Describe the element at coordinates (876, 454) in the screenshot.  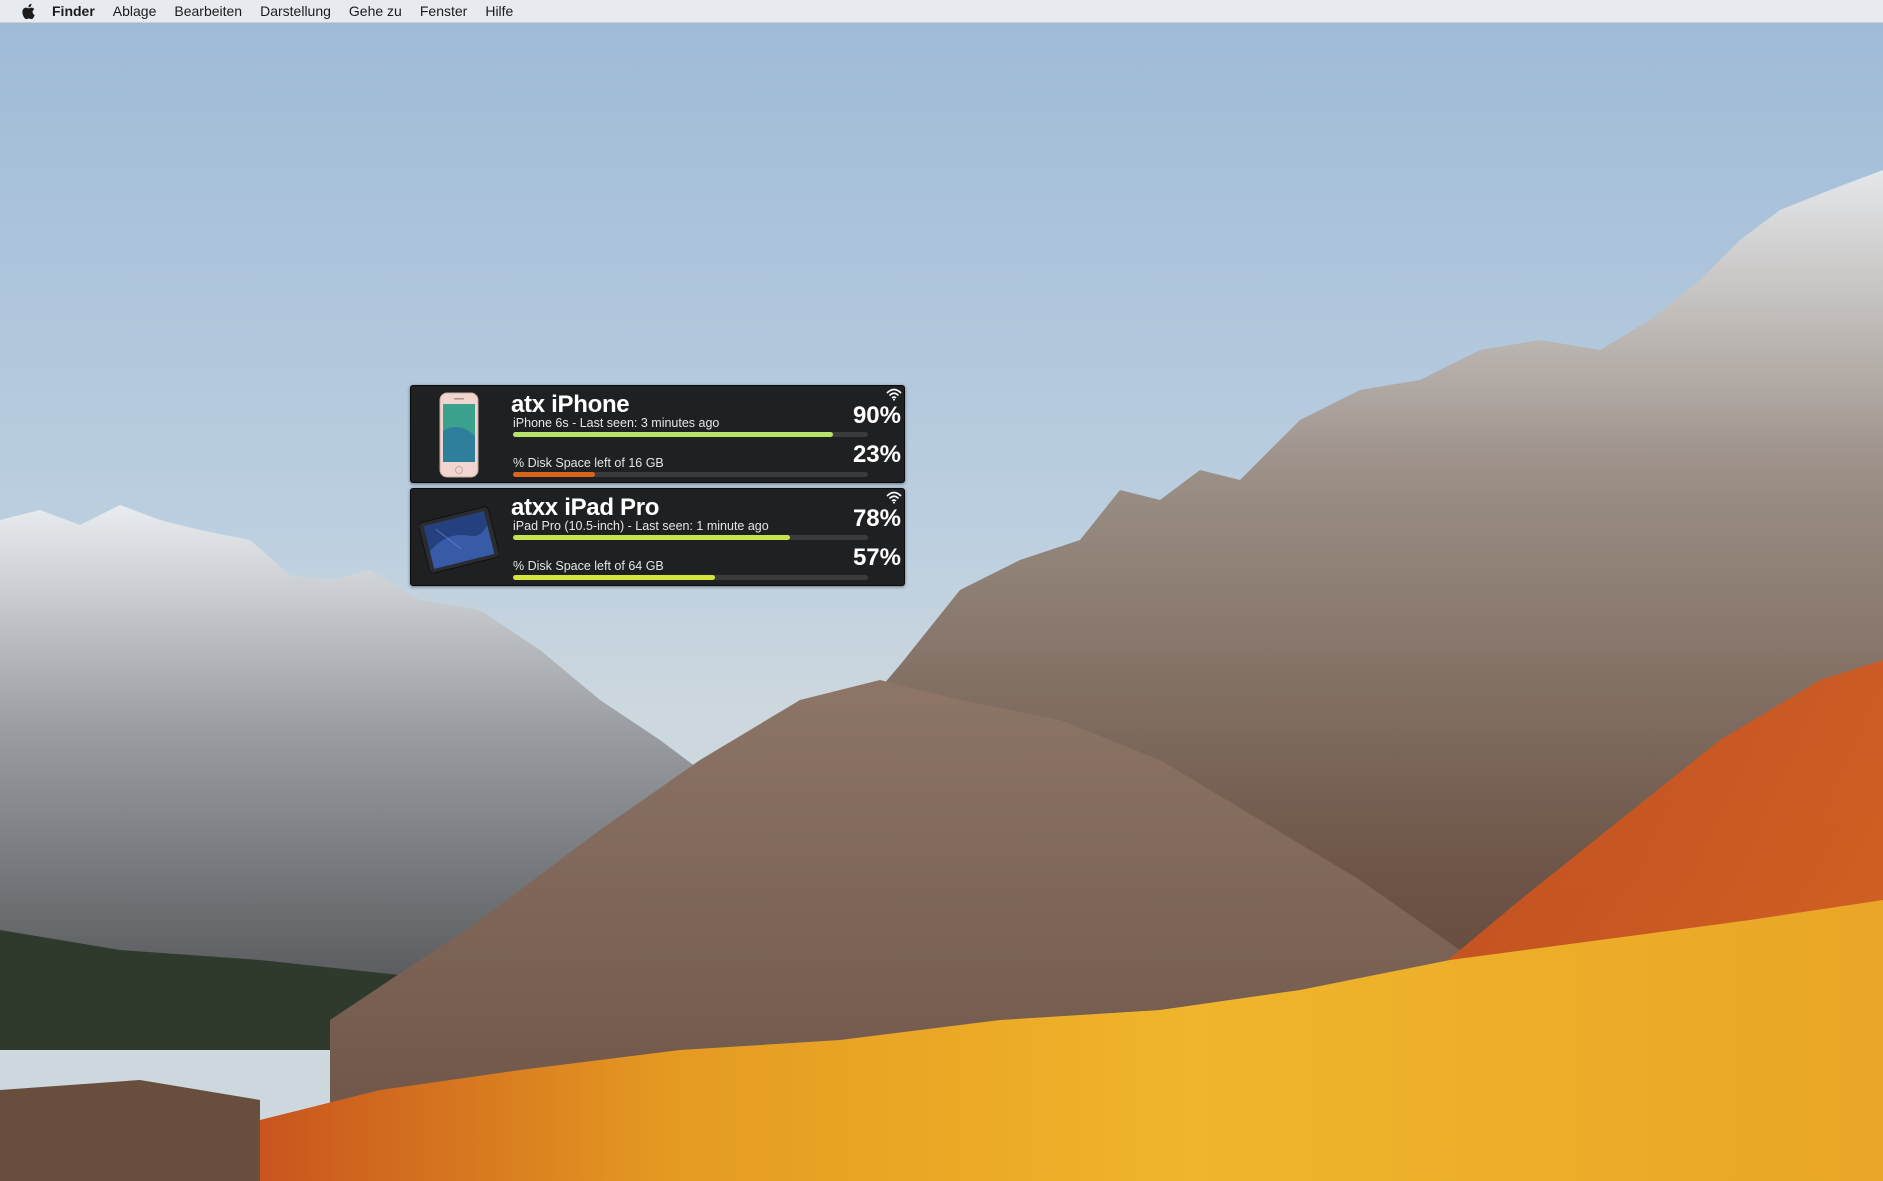
I see `disk-percentage: 23%` at that location.